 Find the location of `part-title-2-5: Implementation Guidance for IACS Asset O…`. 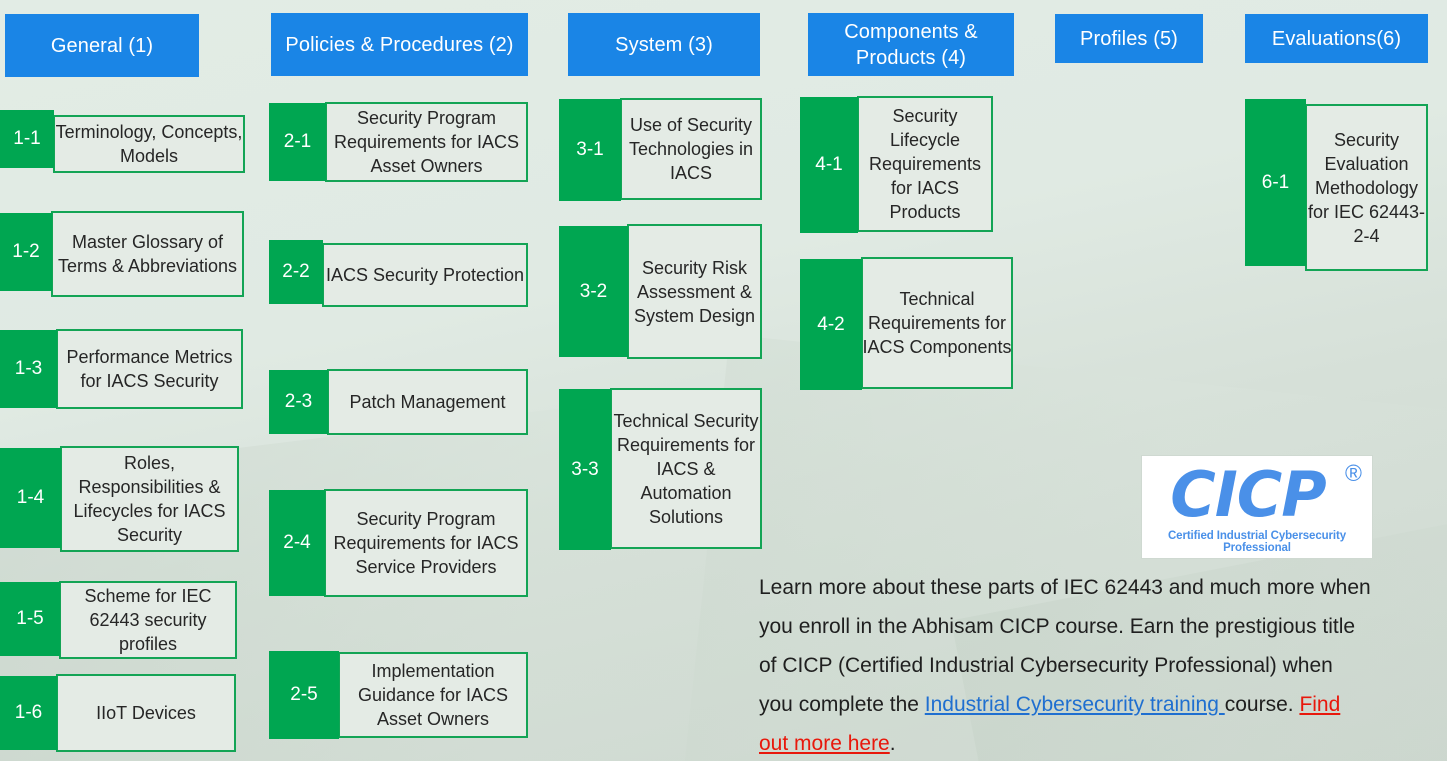

part-title-2-5: Implementation Guidance for IACS Asset O… is located at coordinates (433, 695).